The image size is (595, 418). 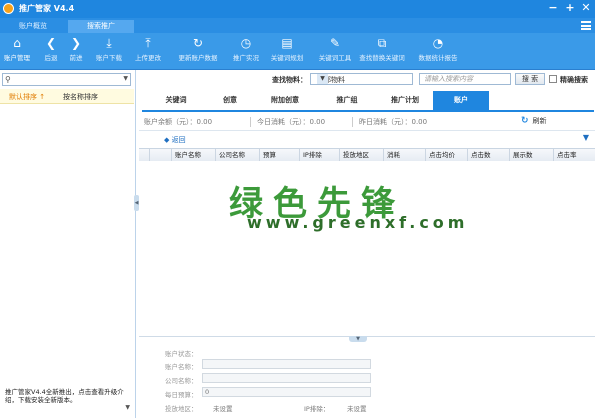 What do you see at coordinates (319, 155) in the screenshot?
I see `column-header: IP排除` at bounding box center [319, 155].